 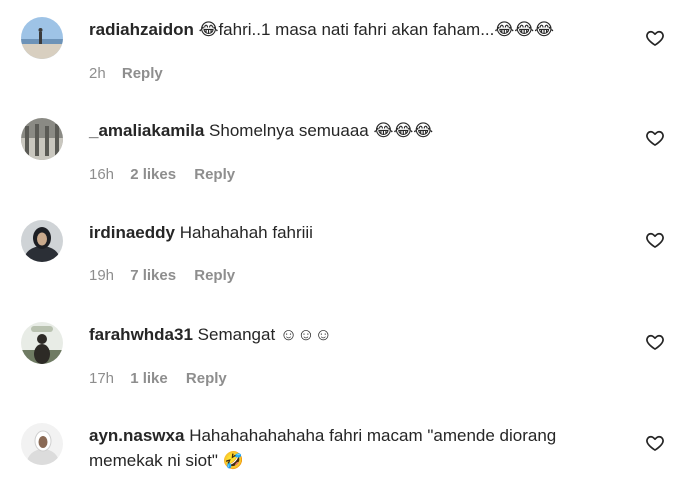 What do you see at coordinates (101, 174) in the screenshot?
I see `comment-time: 16h` at bounding box center [101, 174].